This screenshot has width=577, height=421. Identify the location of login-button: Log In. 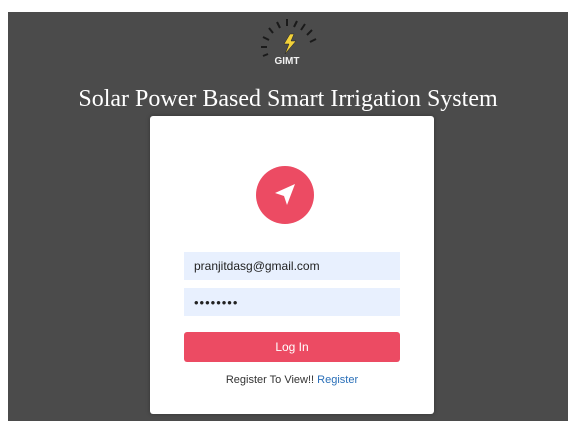
(292, 347).